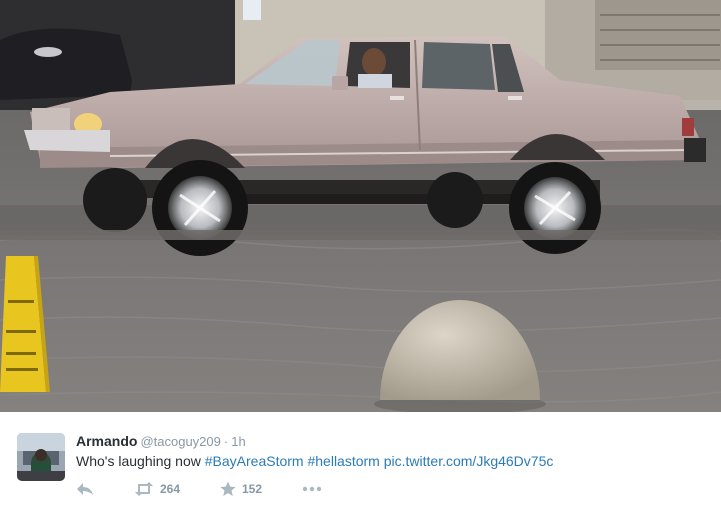  Describe the element at coordinates (140, 461) in the screenshot. I see `tweet-text-plain: Who's laughing now` at that location.